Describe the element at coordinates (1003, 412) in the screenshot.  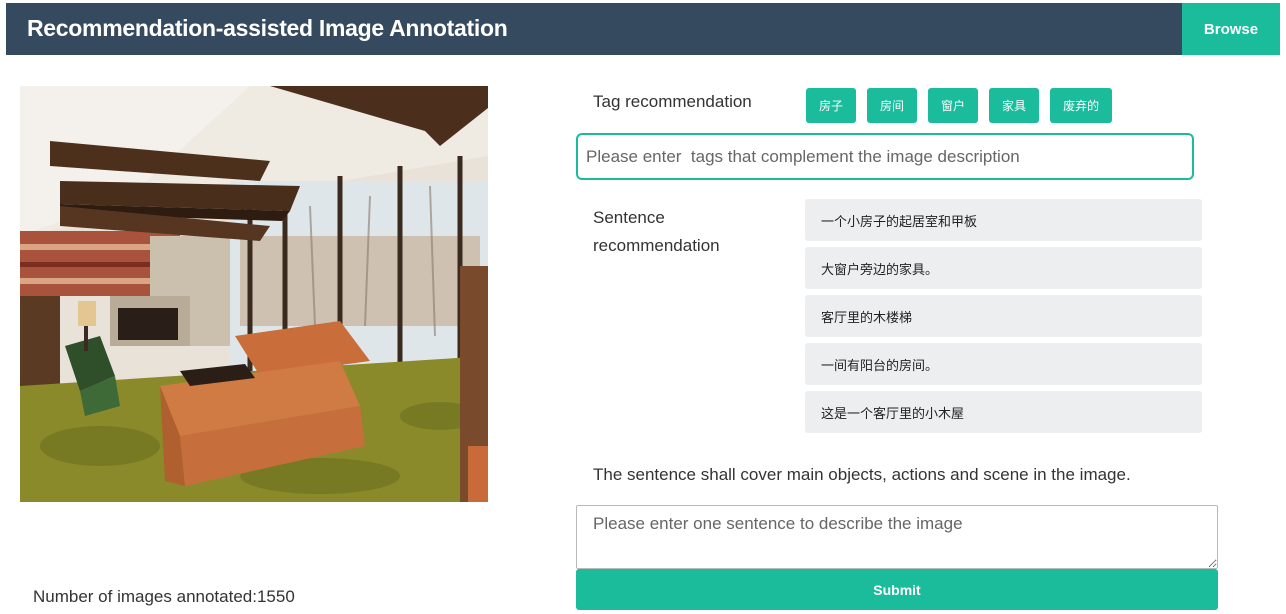
I see `sentence-item: 这是一个客厅里的小木屋` at that location.